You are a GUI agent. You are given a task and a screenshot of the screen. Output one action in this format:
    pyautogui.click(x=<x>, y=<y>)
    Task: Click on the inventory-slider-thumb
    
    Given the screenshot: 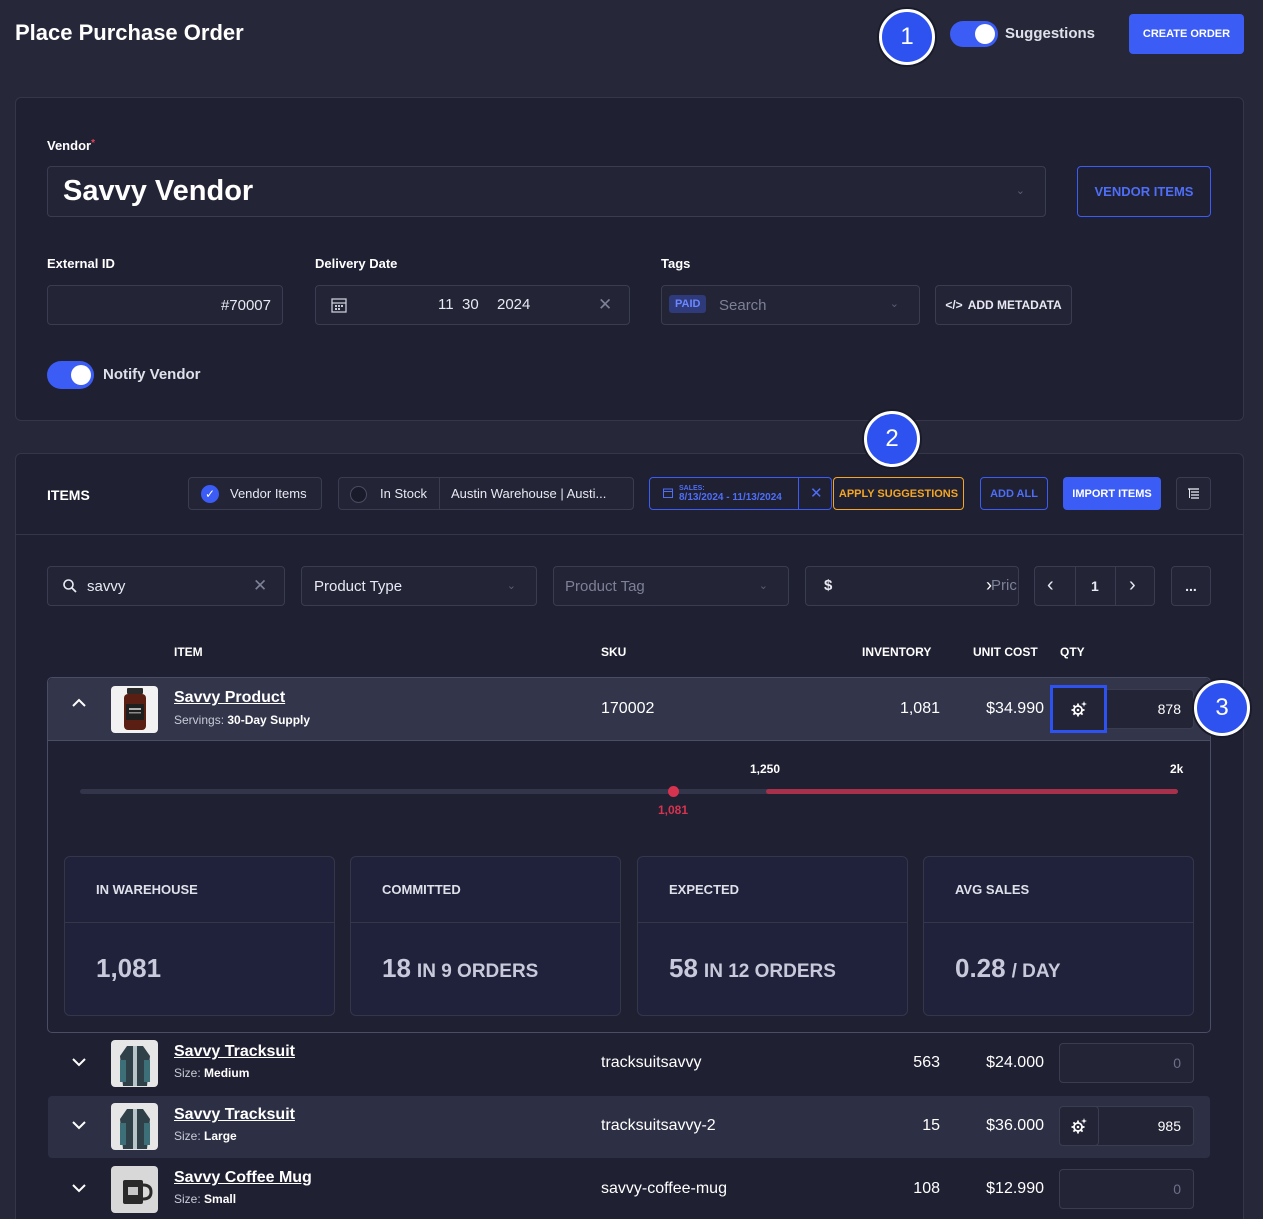 What is the action you would take?
    pyautogui.click(x=673, y=791)
    